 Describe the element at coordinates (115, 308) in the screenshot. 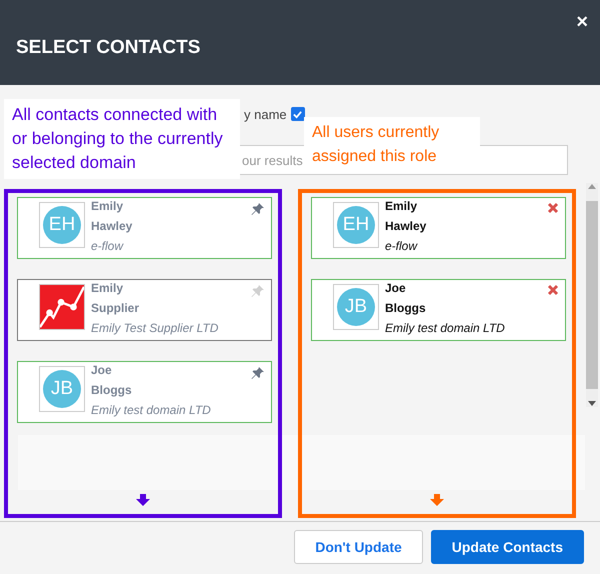

I see `last-name: Supplier` at that location.